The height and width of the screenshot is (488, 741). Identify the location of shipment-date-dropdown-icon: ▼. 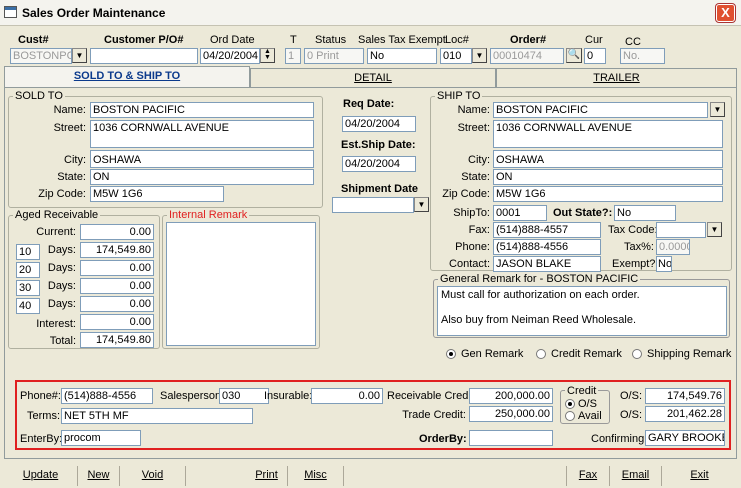
(421, 204).